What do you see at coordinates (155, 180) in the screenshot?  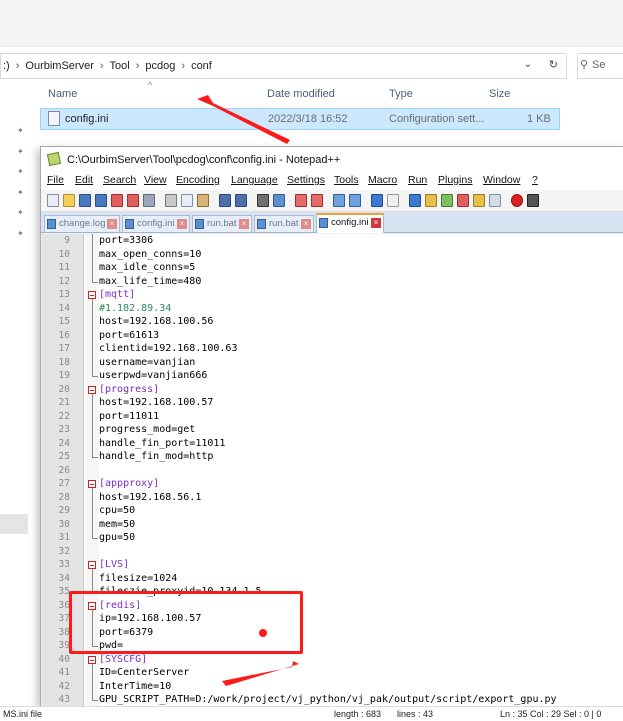 I see `menu-view: View` at bounding box center [155, 180].